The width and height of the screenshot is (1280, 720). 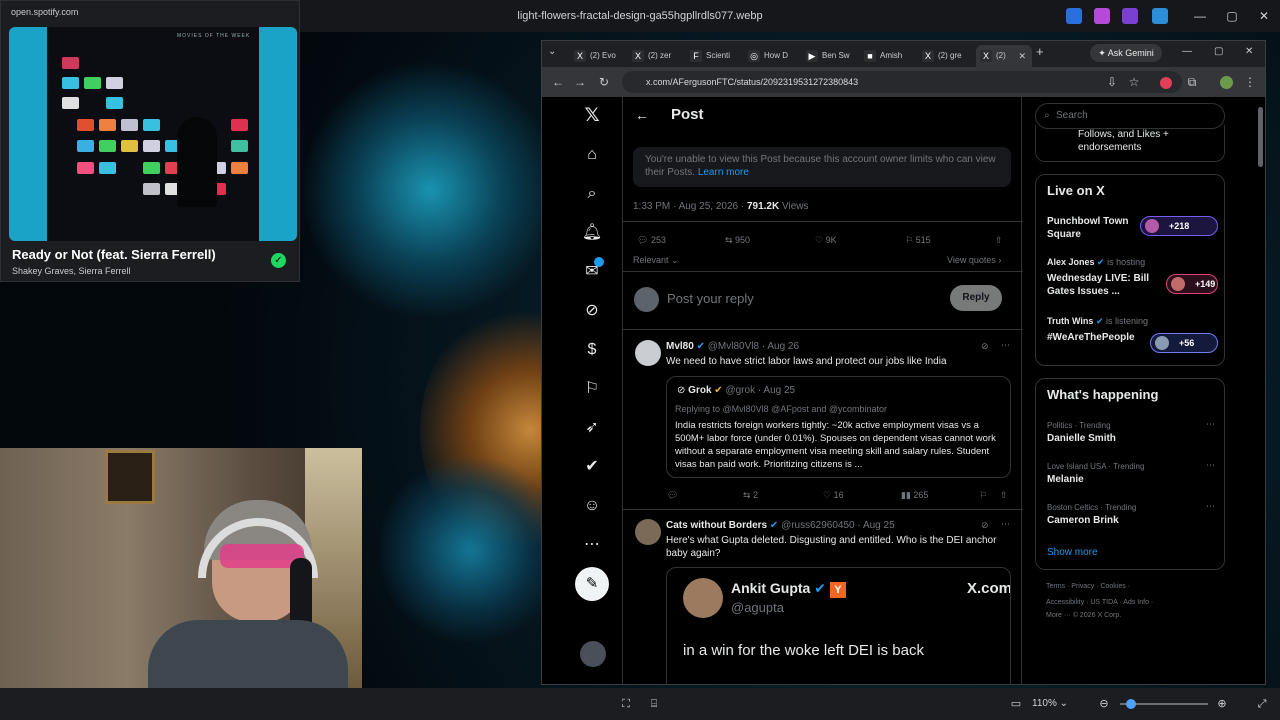 I want to click on tweet-reply-icon: 💬︎, so click(x=672, y=495).